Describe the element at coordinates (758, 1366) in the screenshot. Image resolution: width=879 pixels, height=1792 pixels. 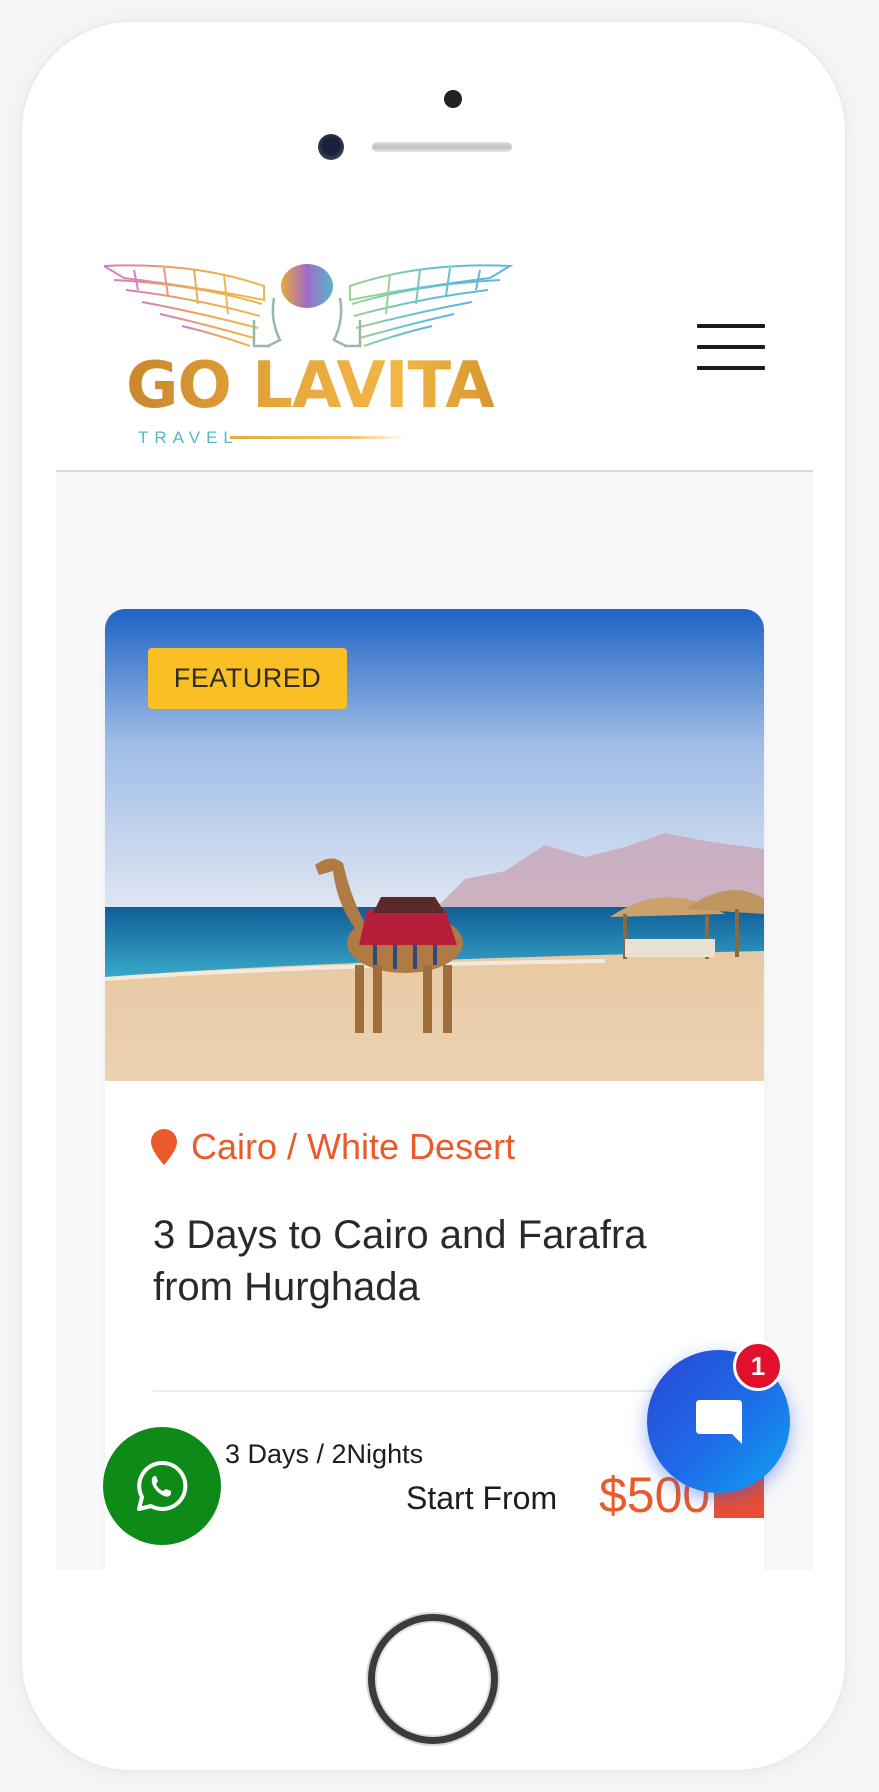
I see `chat-unread-badge: 1` at that location.